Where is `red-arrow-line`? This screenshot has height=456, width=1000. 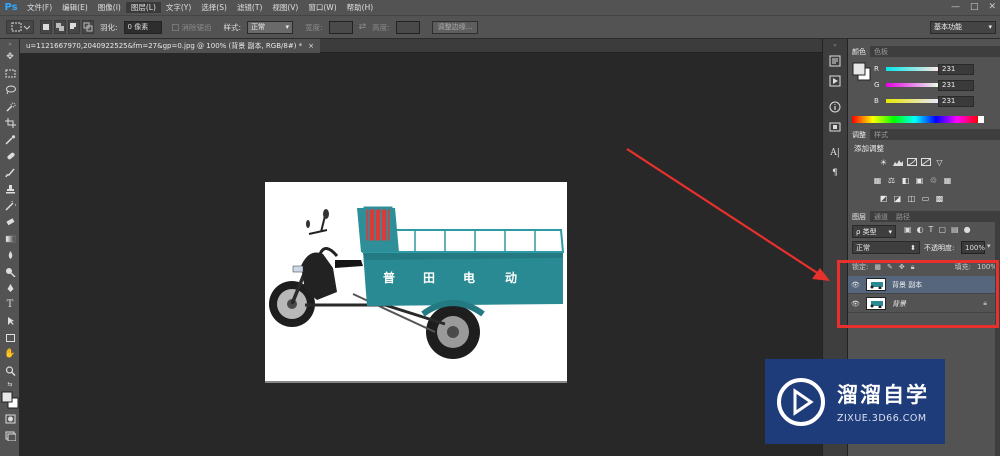
red-arrow-line is located at coordinates (724, 212).